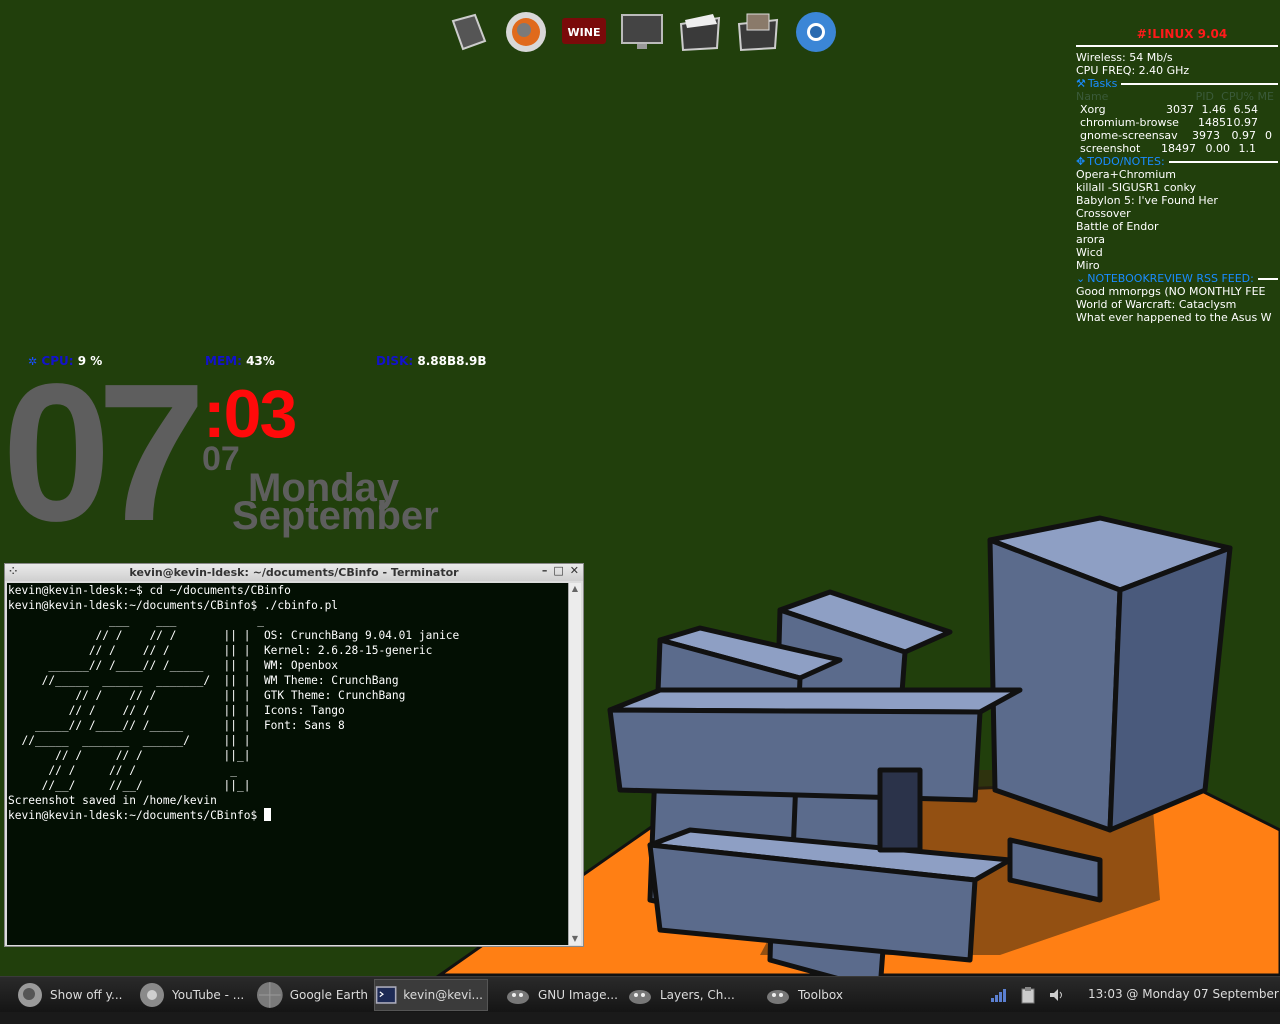 The width and height of the screenshot is (1280, 1024). I want to click on terminal-line: _____// /____// /_____ || | Font: Sans 8, so click(176, 725).